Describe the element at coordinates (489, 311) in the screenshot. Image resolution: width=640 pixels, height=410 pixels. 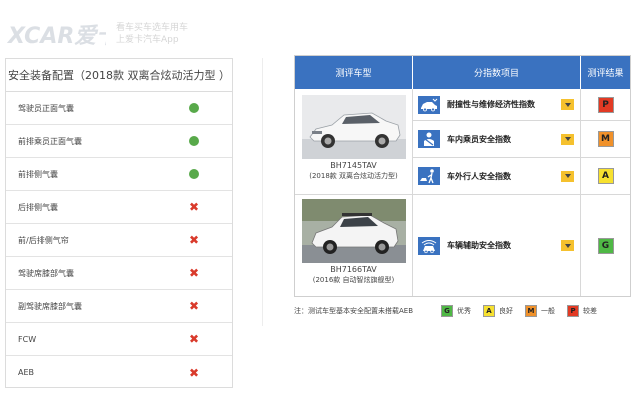
I see `legend-box: A` at that location.